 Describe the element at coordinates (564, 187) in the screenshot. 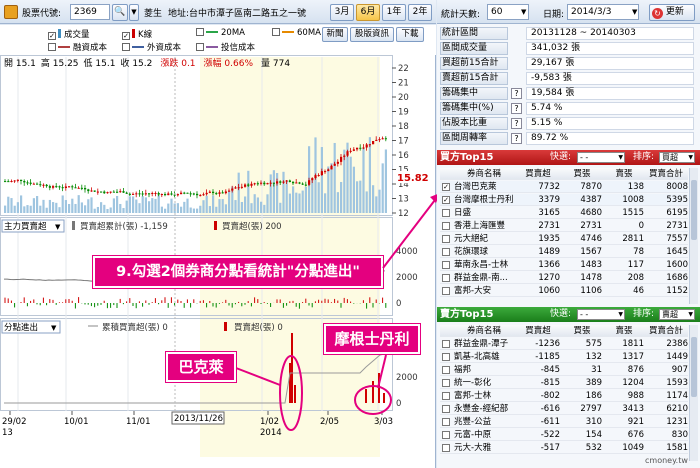

I see `table-row: ✓ 台灣巴克萊 7732 7870 138 8008` at that location.